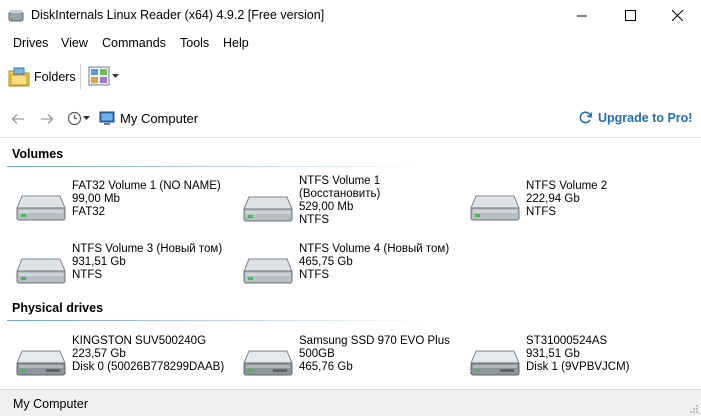 This screenshot has height=416, width=701. What do you see at coordinates (694, 409) in the screenshot?
I see `resize-grip-icon` at bounding box center [694, 409].